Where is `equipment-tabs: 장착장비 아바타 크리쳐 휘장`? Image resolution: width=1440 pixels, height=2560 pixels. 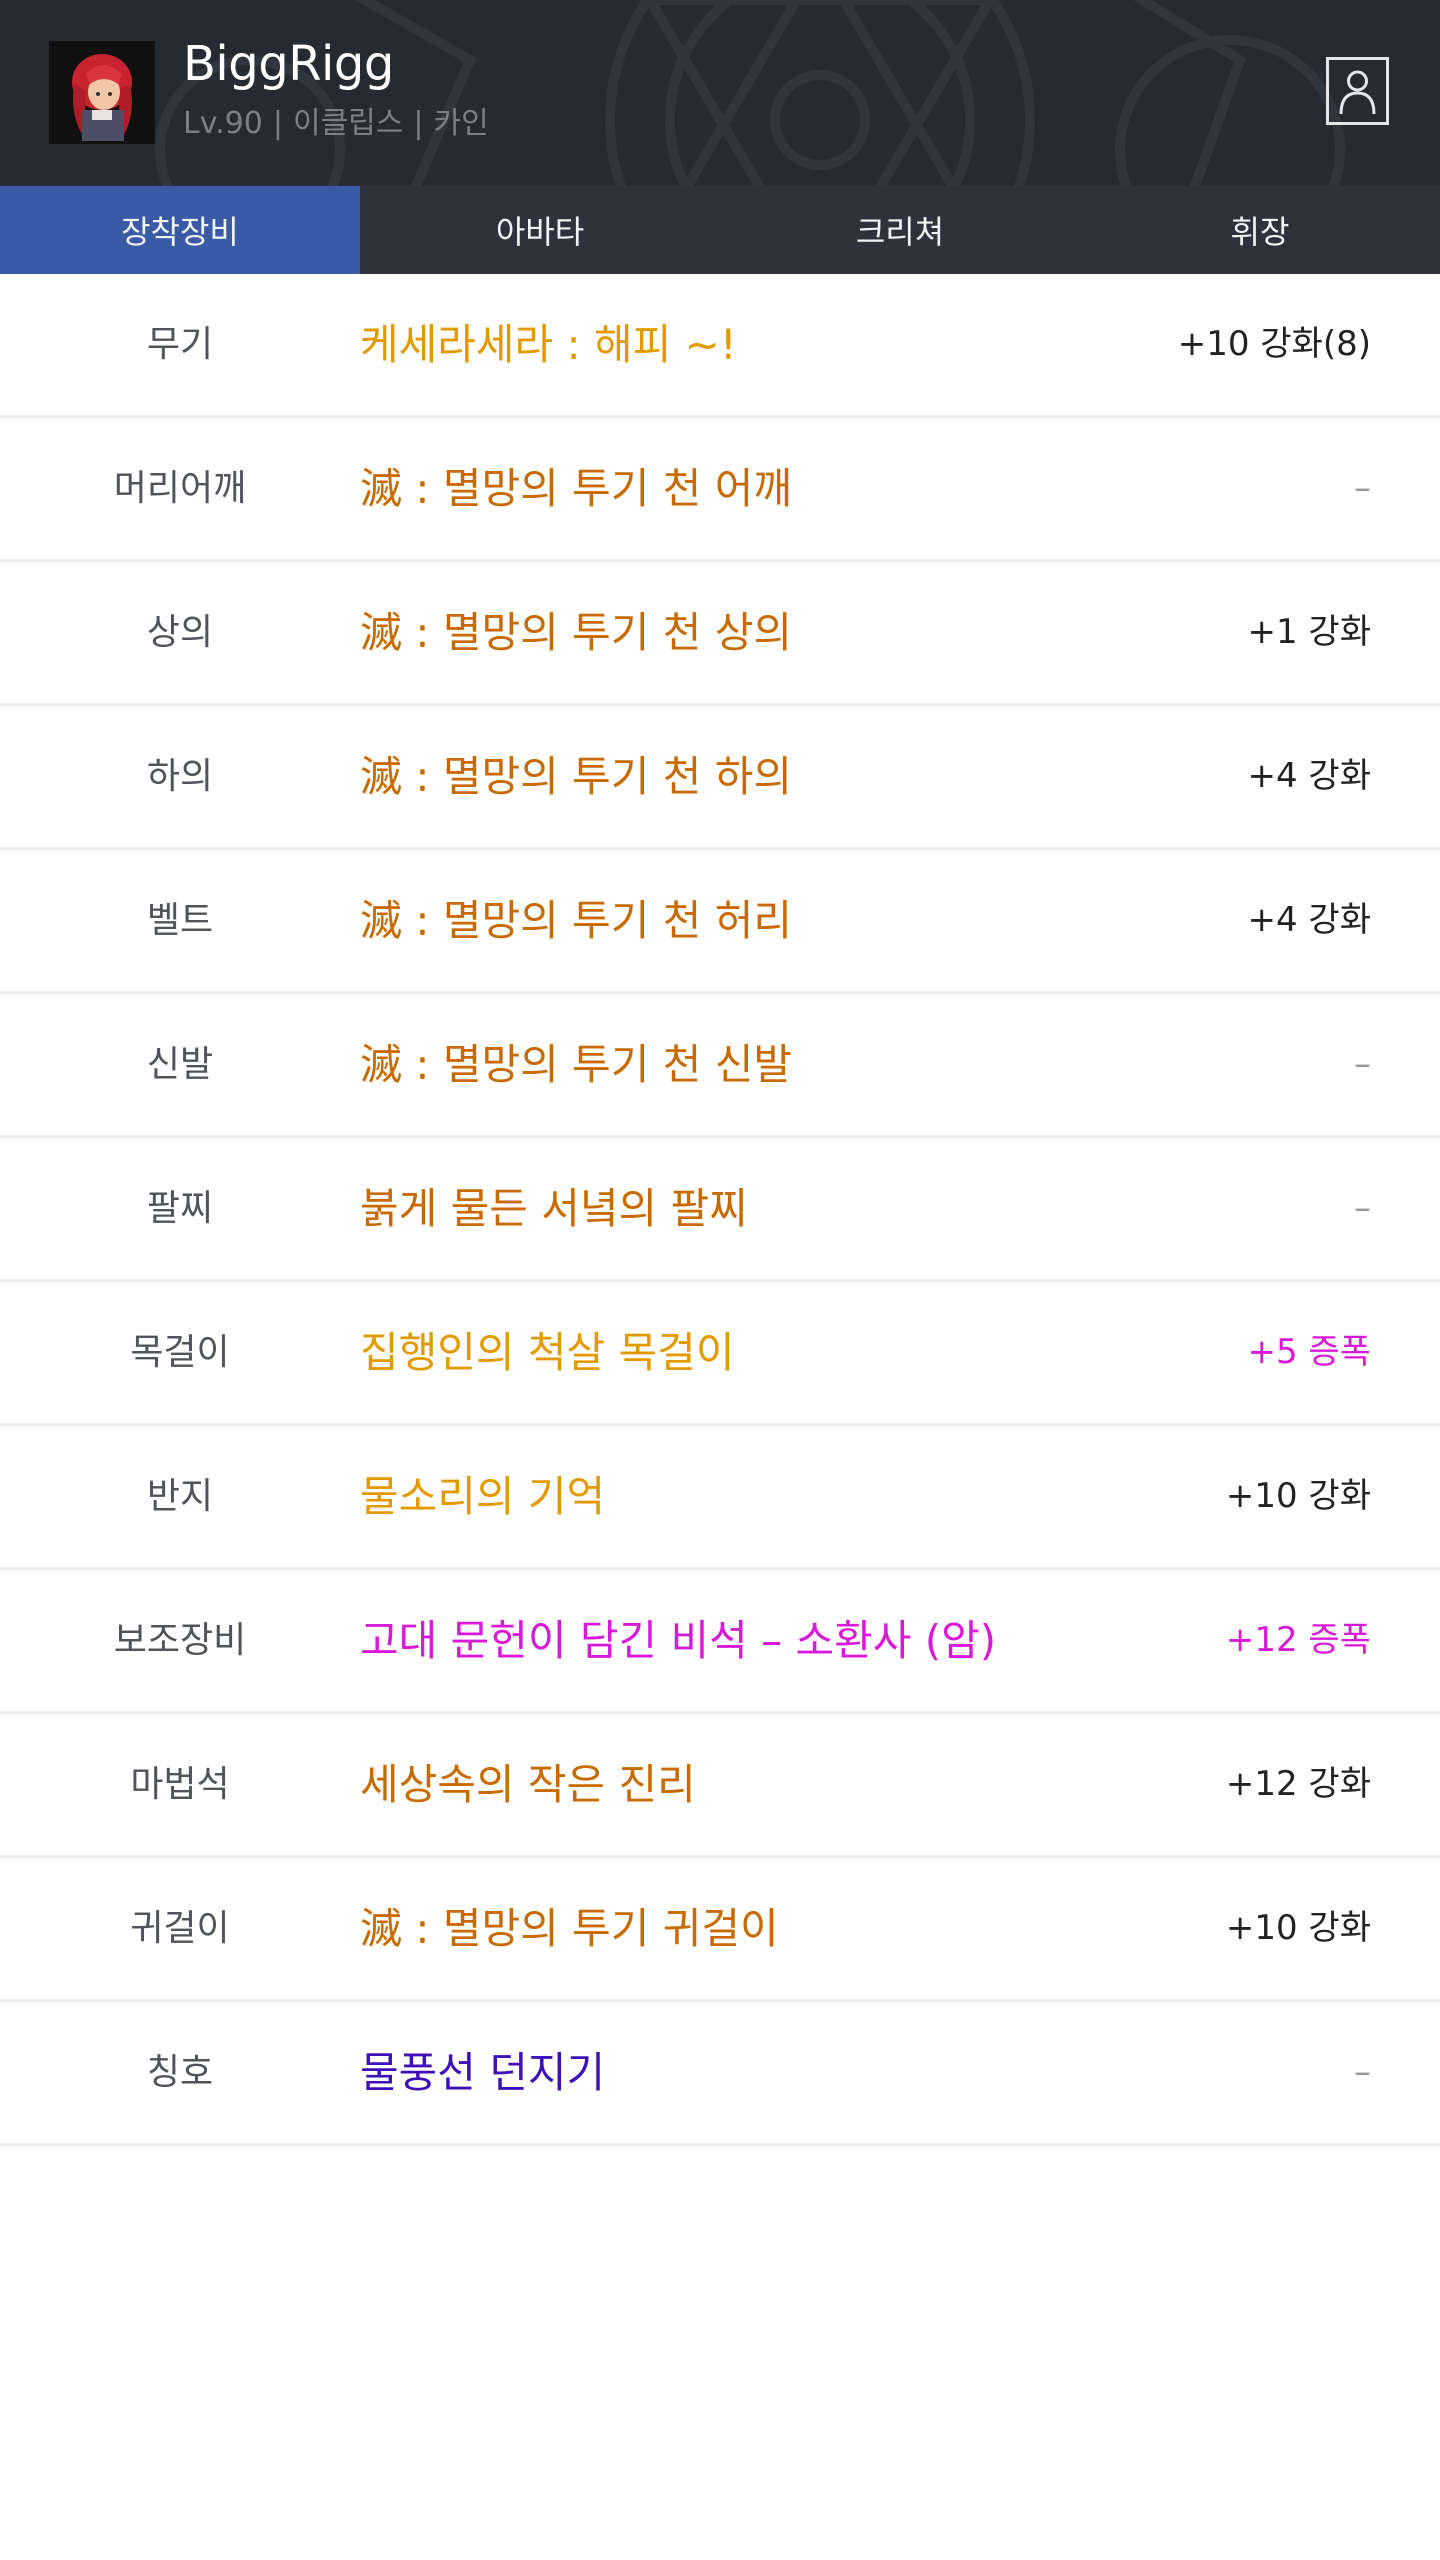
equipment-tabs: 장착장비 아바타 크리쳐 휘장 is located at coordinates (720, 230).